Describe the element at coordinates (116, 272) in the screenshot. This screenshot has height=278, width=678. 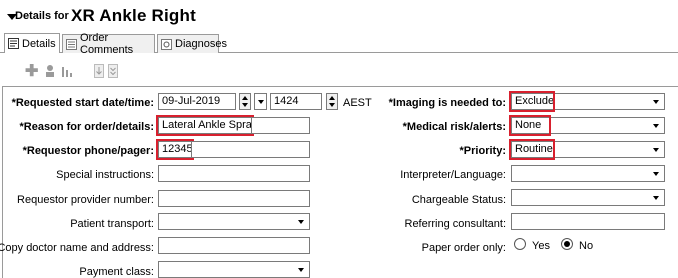
I see `payment-class-label: Payment class:` at that location.